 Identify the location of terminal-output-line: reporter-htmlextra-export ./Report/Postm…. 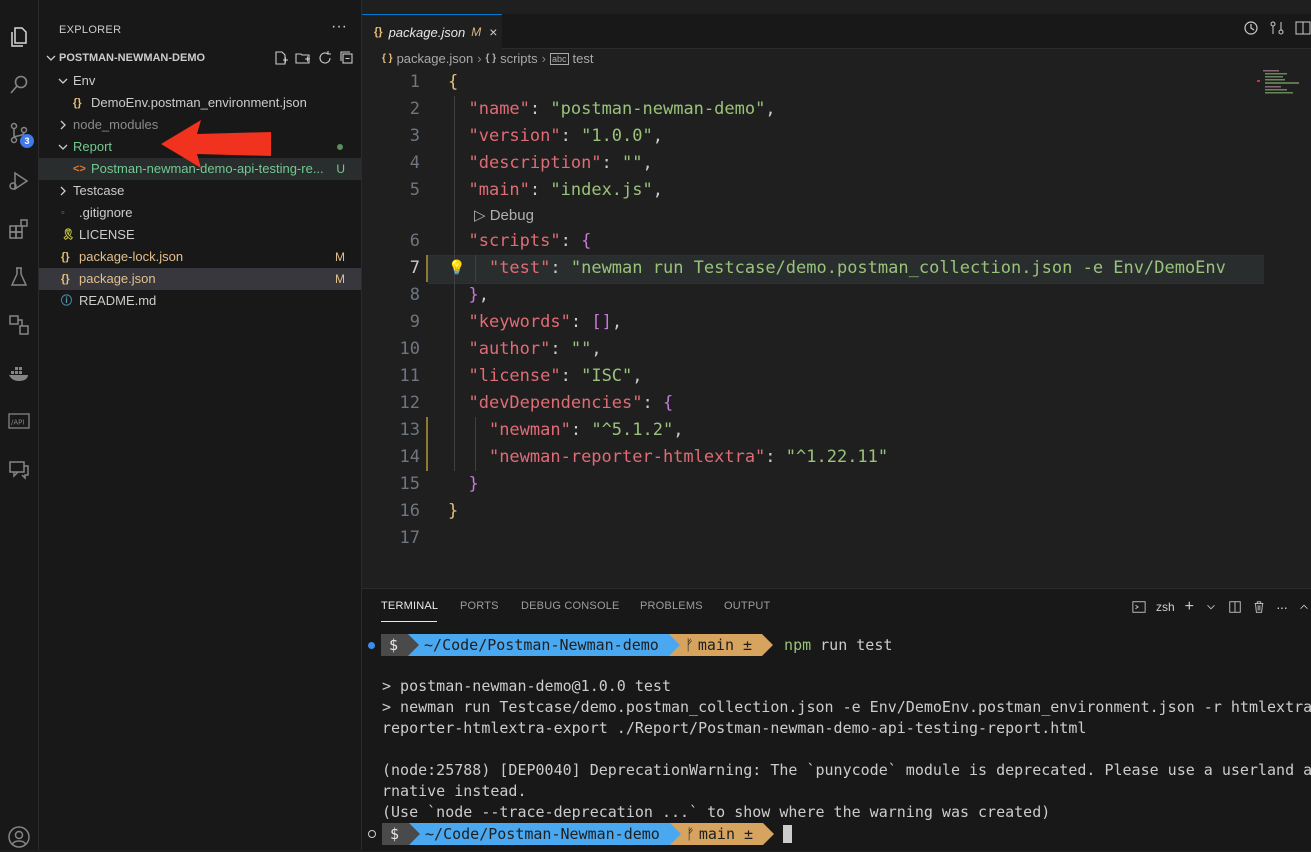
(734, 728).